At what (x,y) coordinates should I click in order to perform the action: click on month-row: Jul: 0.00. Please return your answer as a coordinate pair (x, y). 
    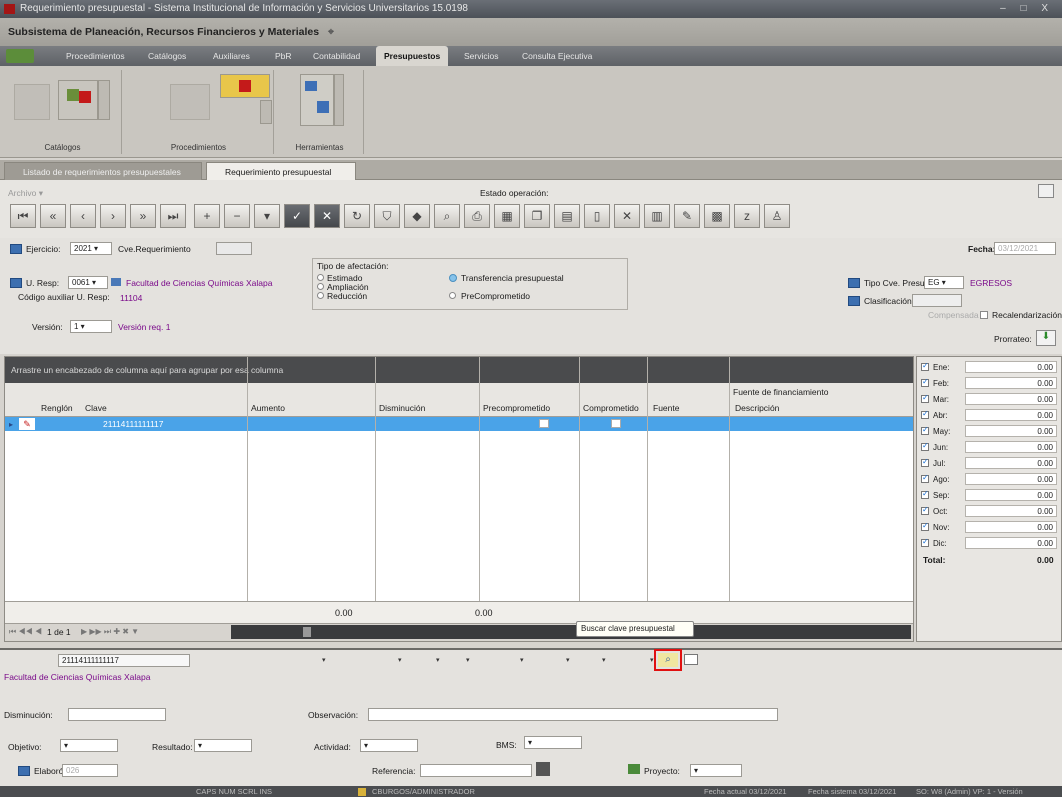
    Looking at the image, I should click on (991, 464).